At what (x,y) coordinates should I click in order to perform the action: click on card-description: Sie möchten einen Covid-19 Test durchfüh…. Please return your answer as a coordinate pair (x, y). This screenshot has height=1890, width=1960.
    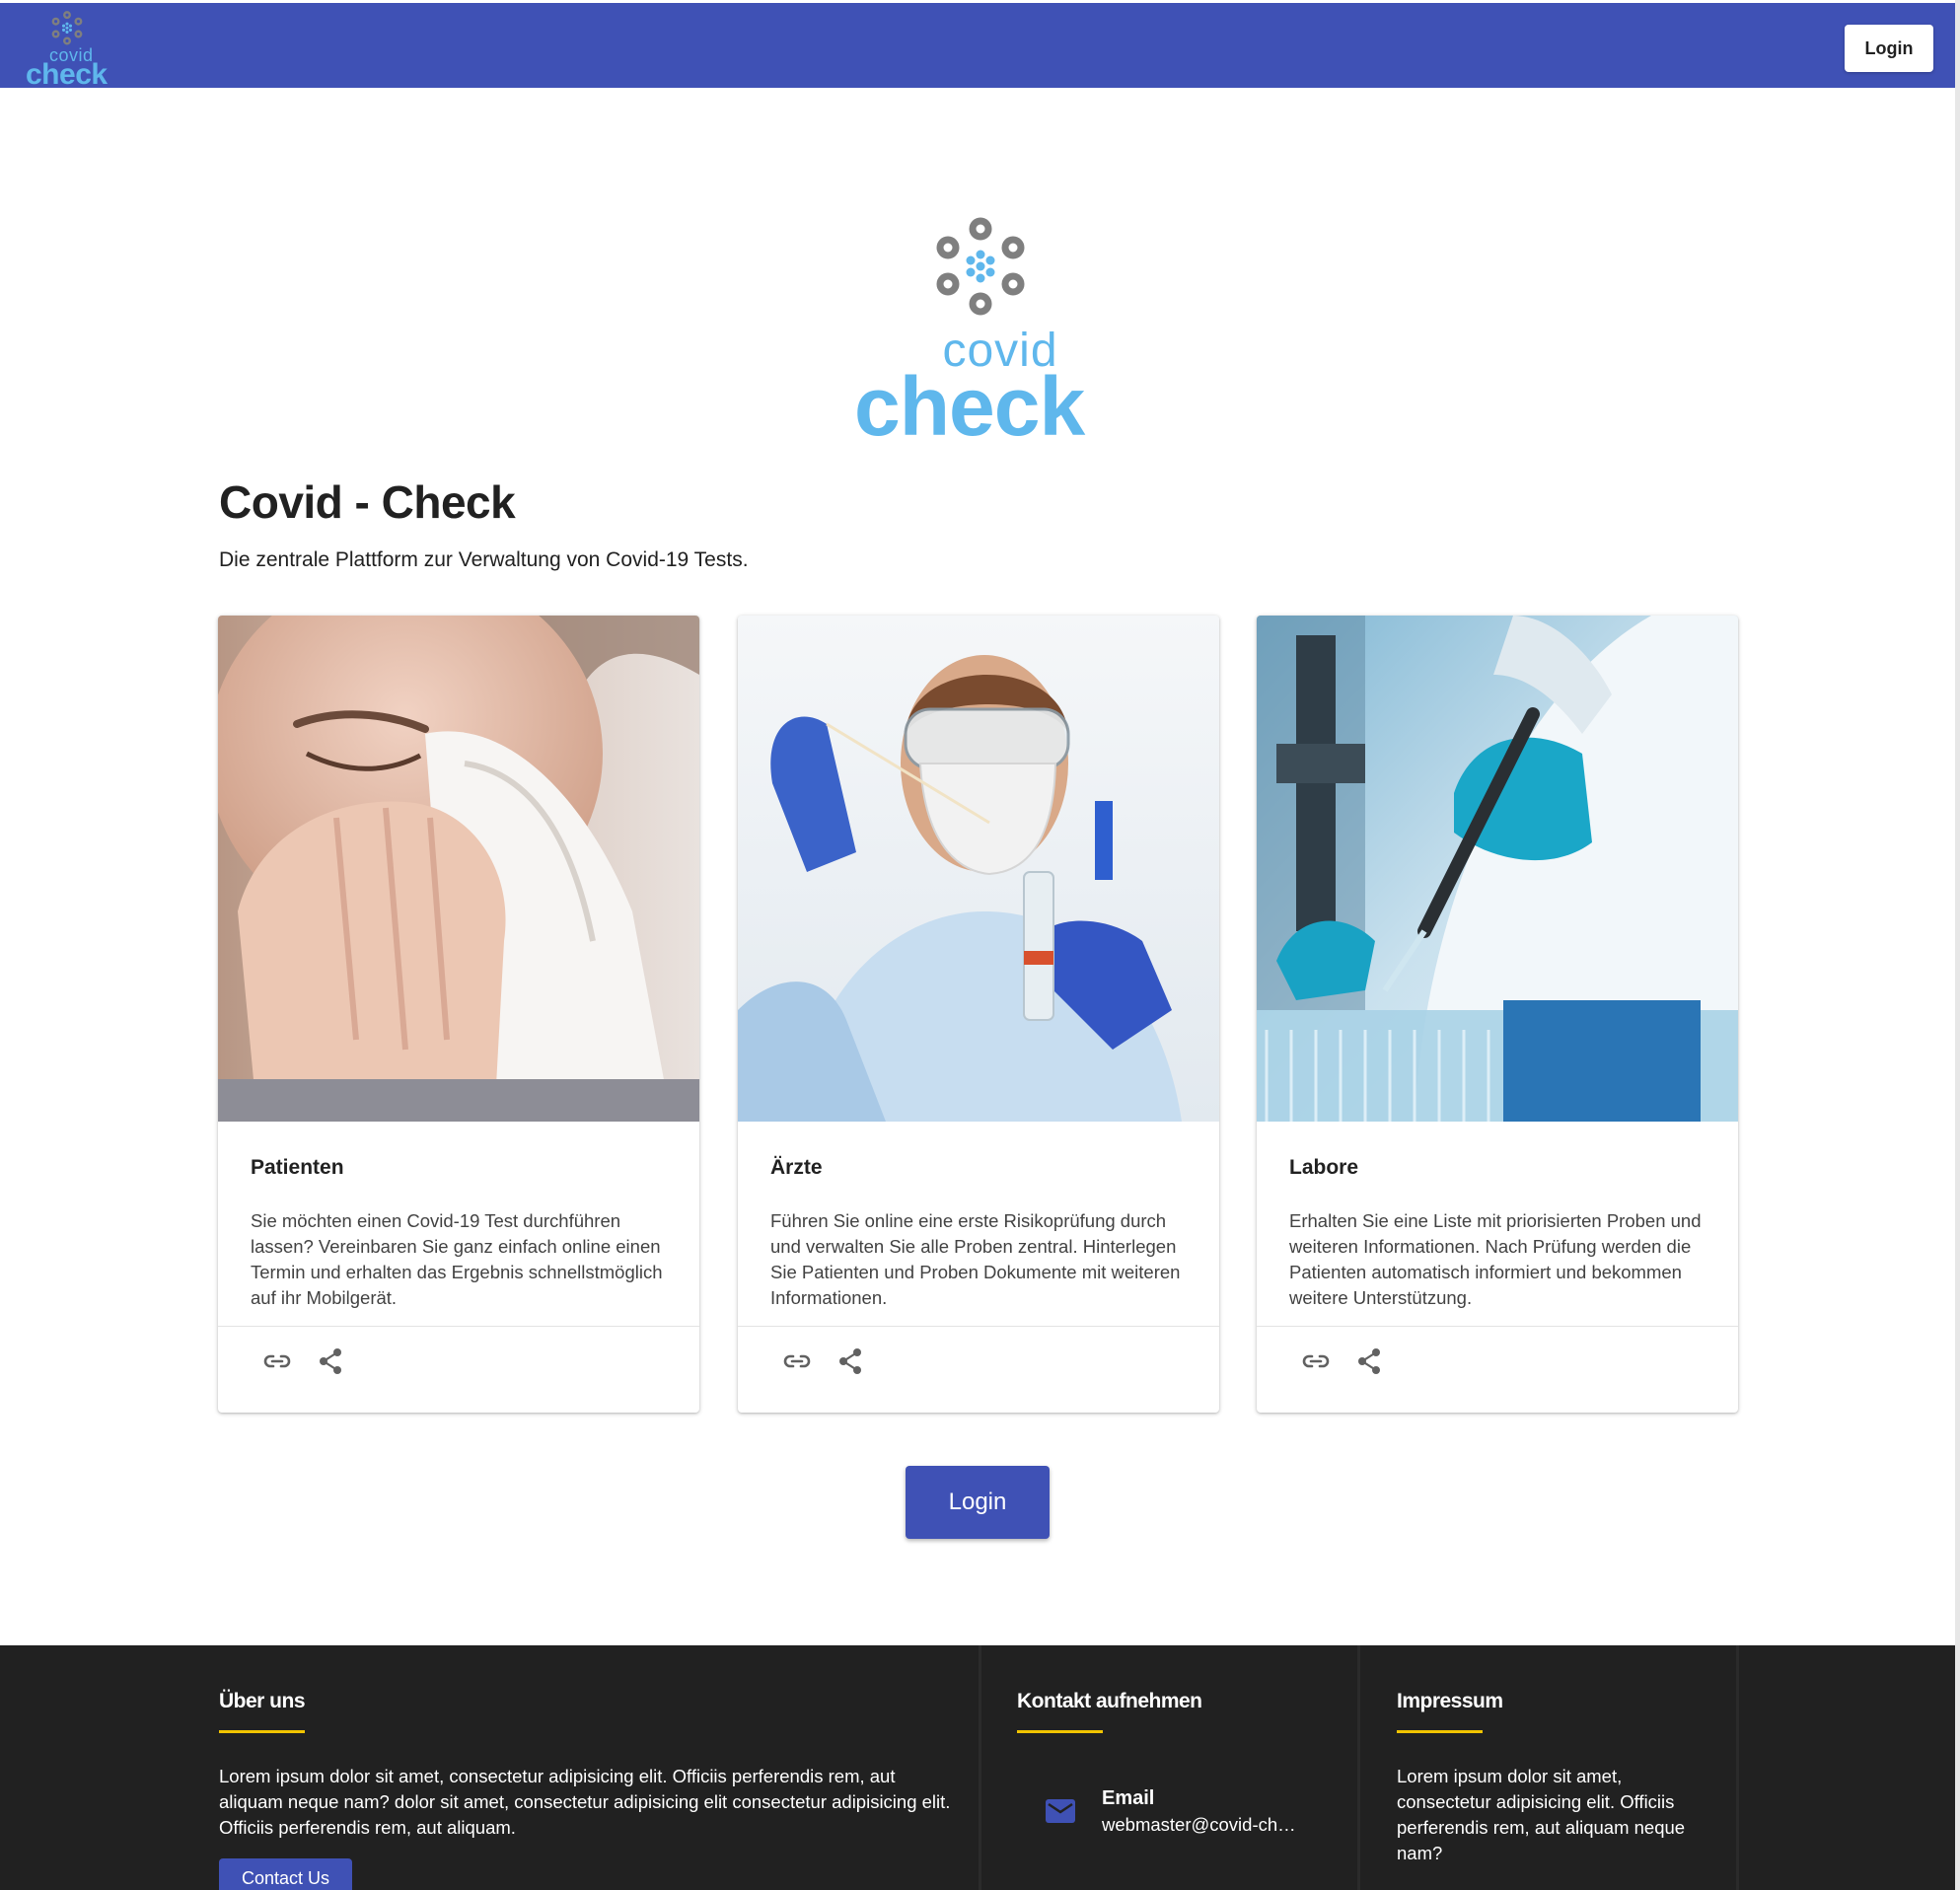
    Looking at the image, I should click on (457, 1259).